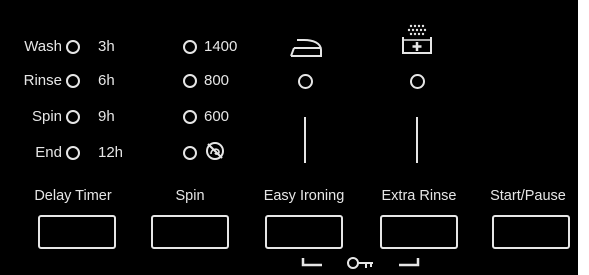 The width and height of the screenshot is (589, 275). I want to click on no-spin-icon, so click(215, 151).